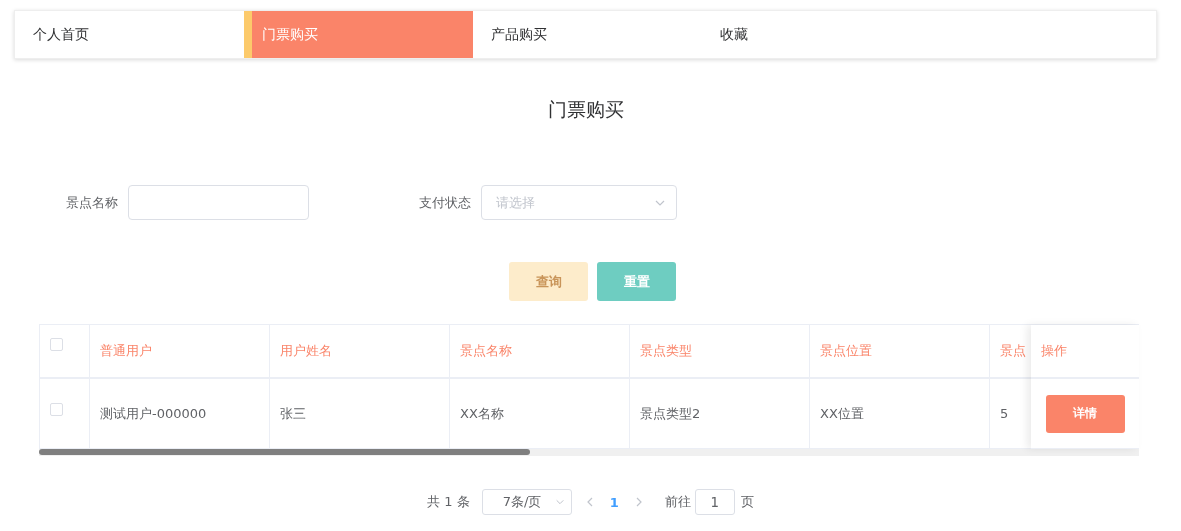 This screenshot has width=1181, height=531. What do you see at coordinates (677, 502) in the screenshot?
I see `goto-label: 前往` at bounding box center [677, 502].